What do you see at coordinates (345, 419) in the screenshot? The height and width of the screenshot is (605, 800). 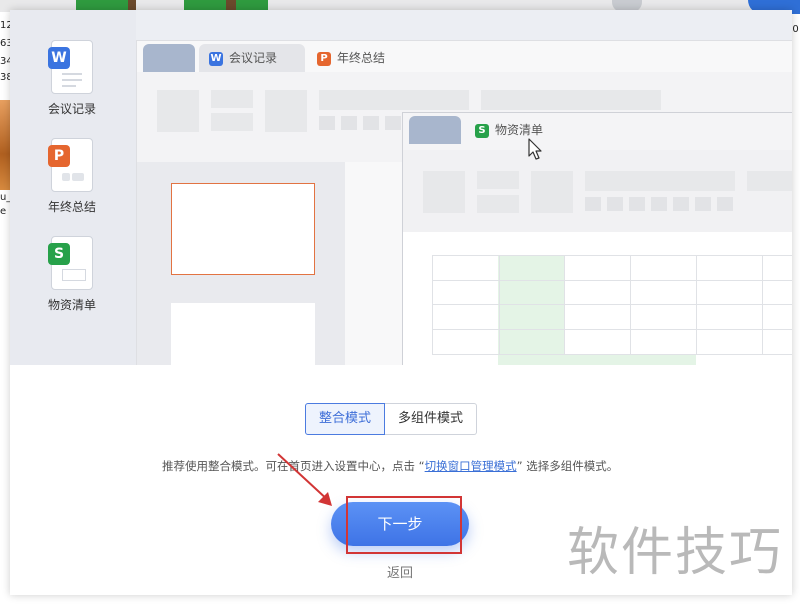 I see `integrated-mode-button: 整合模式` at bounding box center [345, 419].